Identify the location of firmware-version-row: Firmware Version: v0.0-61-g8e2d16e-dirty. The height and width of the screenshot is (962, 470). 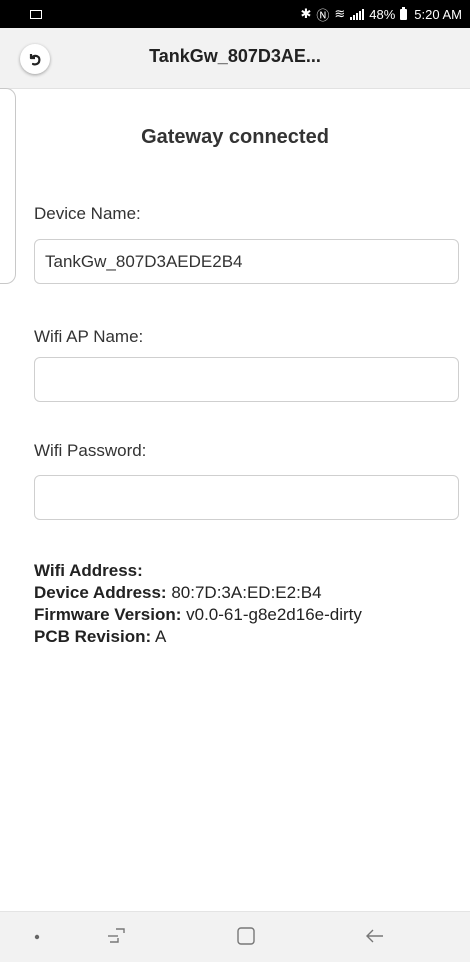
(198, 615).